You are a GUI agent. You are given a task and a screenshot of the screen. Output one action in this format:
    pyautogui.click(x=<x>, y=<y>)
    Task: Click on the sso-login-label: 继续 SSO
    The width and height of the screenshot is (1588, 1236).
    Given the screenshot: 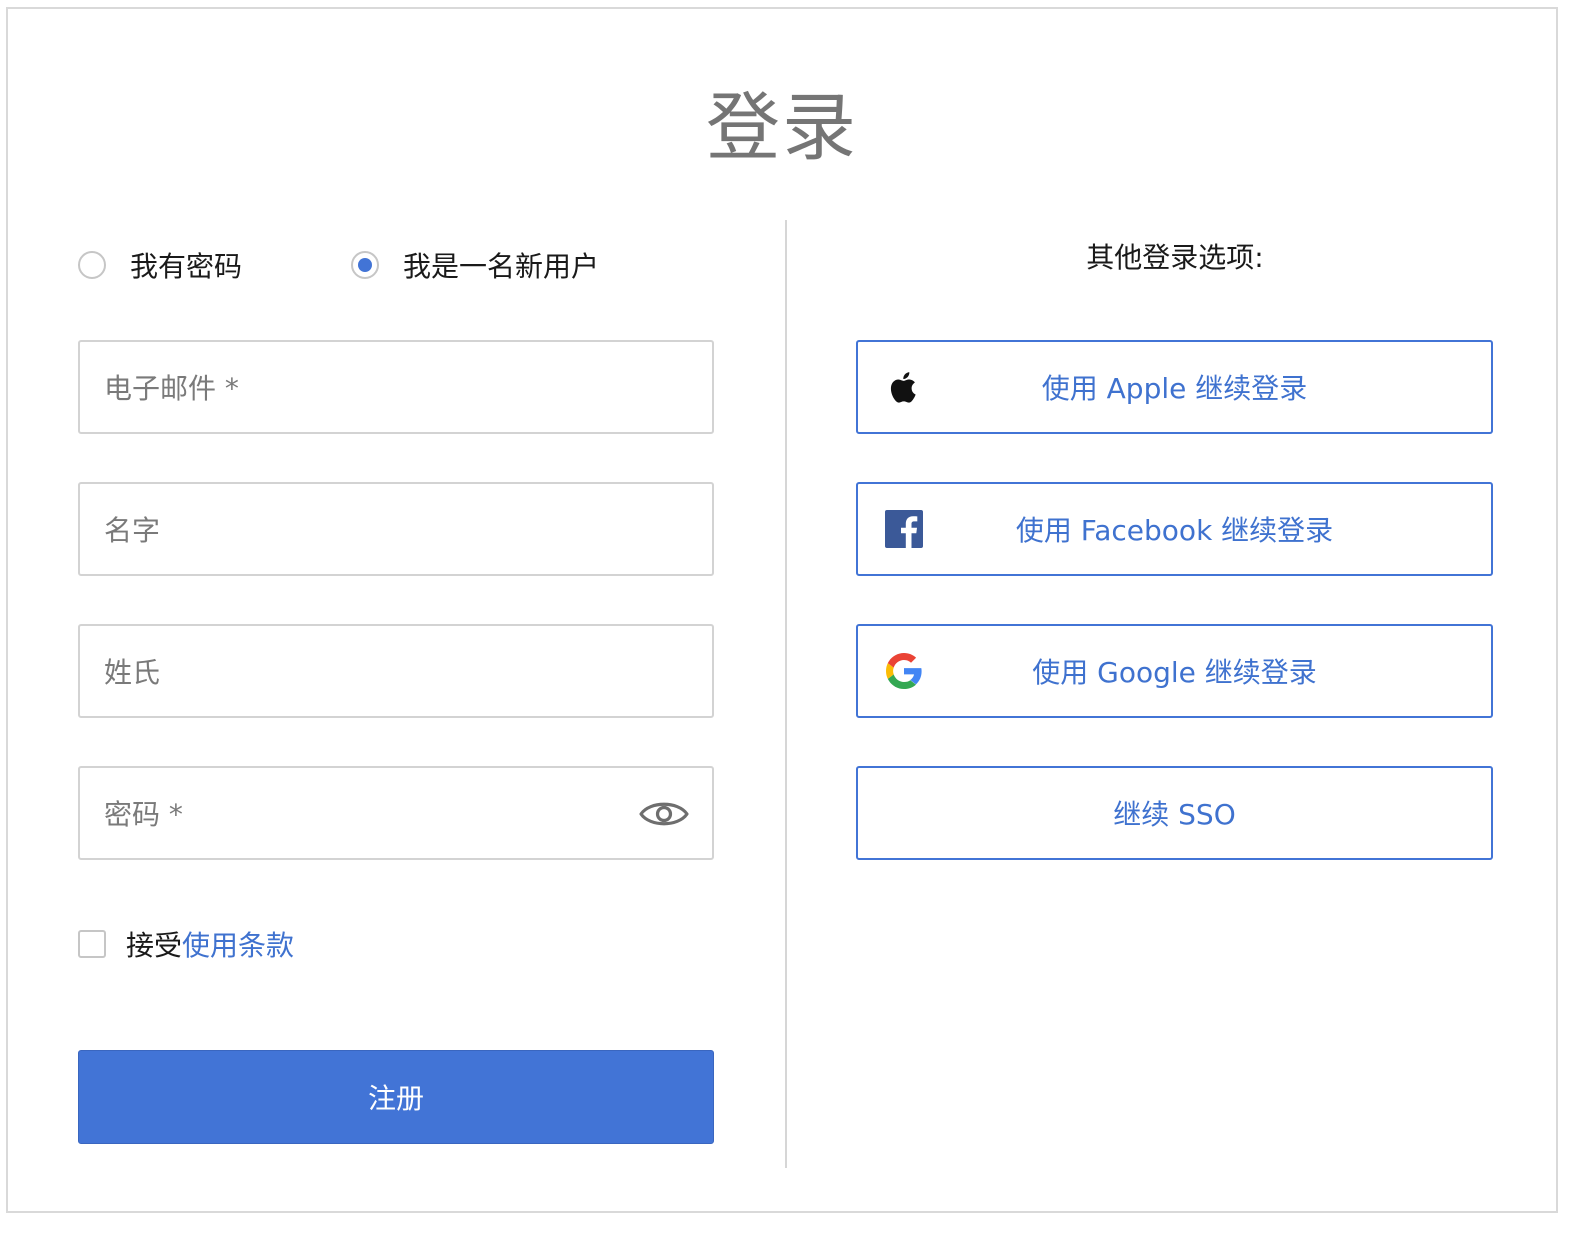 What is the action you would take?
    pyautogui.click(x=1174, y=814)
    